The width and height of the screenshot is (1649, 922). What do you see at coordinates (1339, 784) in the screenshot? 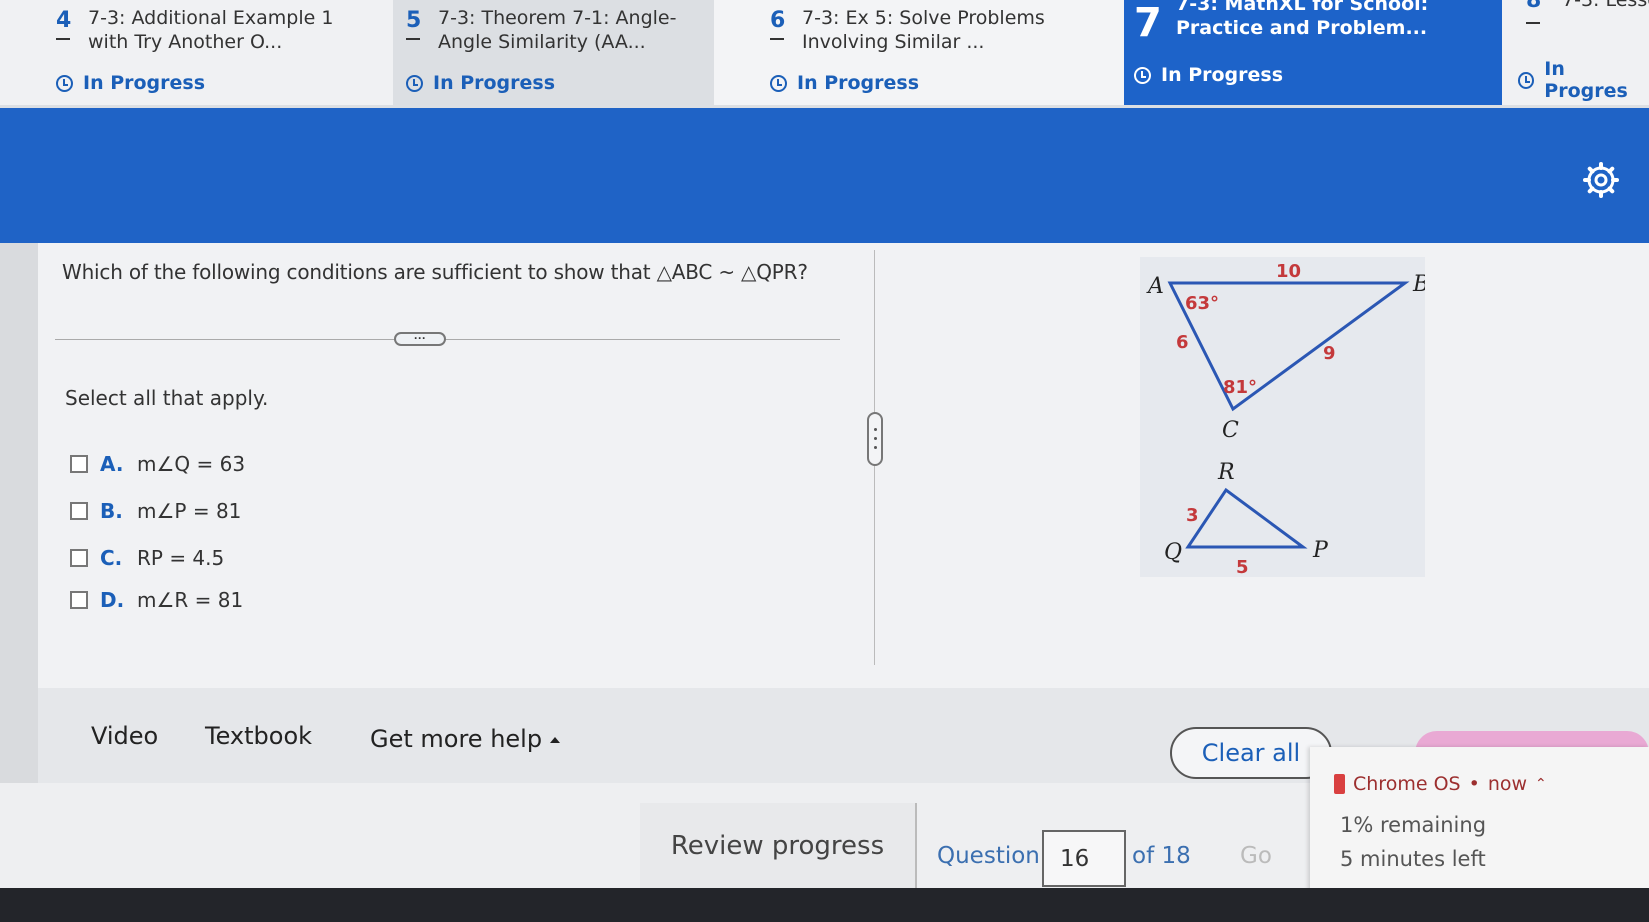
I see `battery-low-icon` at bounding box center [1339, 784].